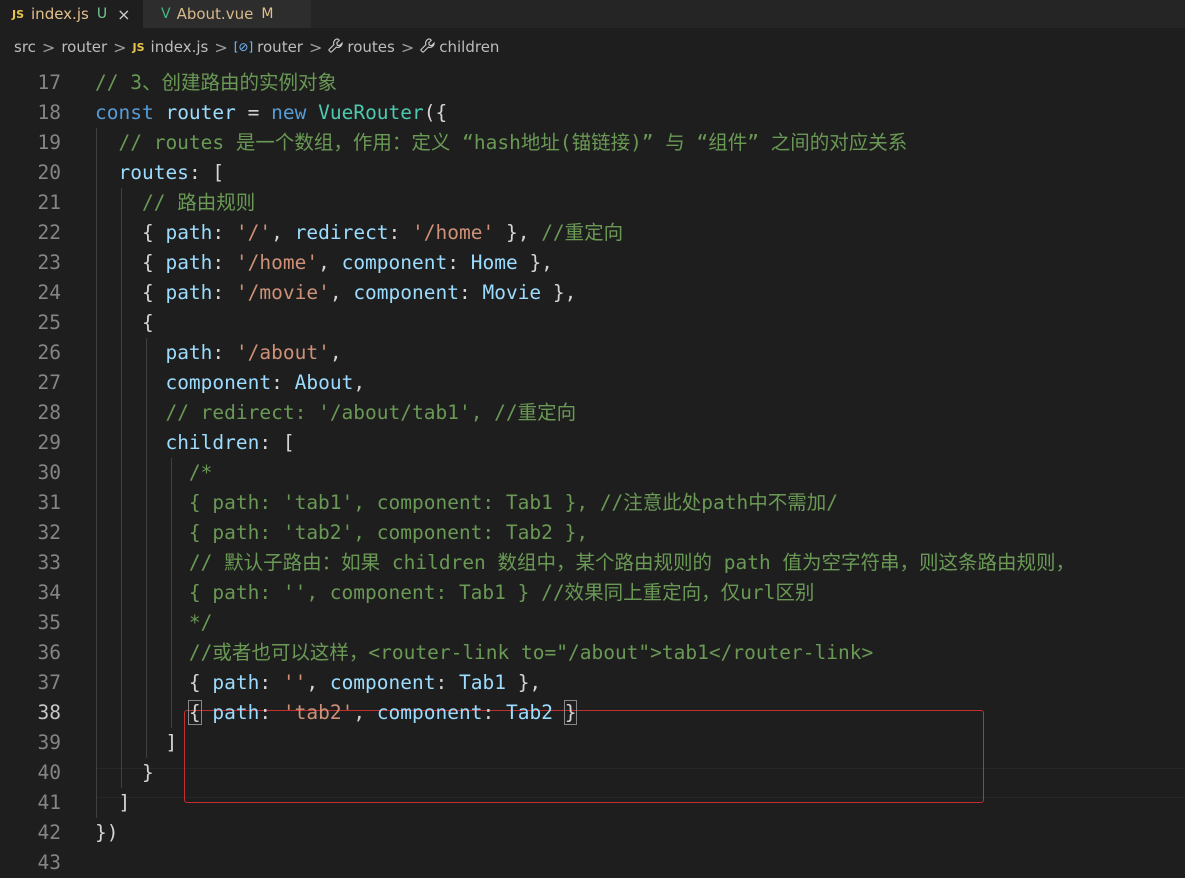 Image resolution: width=1185 pixels, height=878 pixels. What do you see at coordinates (227, 14) in the screenshot?
I see `tab-about-vue: V About.vue M` at bounding box center [227, 14].